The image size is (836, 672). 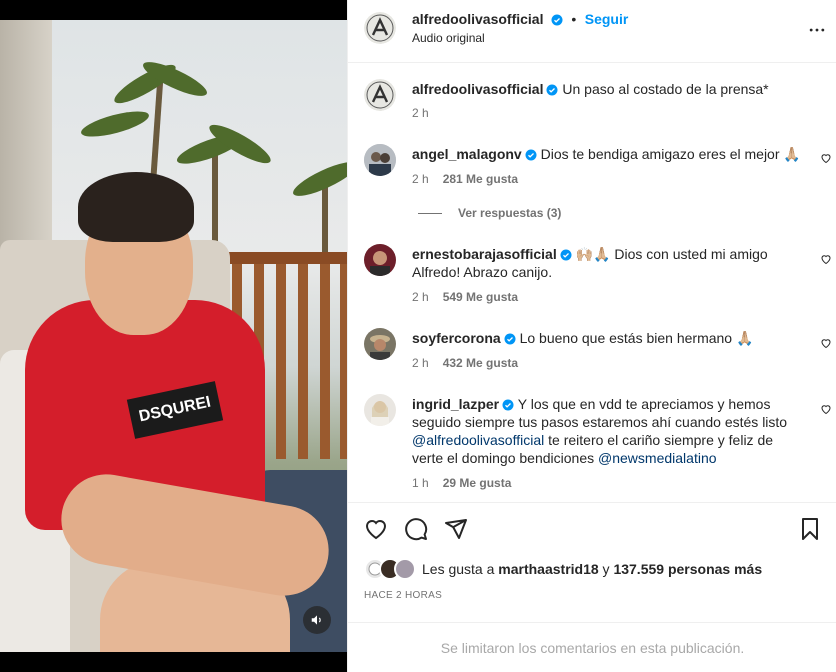 I want to click on more-horizontal-icon, so click(x=817, y=32).